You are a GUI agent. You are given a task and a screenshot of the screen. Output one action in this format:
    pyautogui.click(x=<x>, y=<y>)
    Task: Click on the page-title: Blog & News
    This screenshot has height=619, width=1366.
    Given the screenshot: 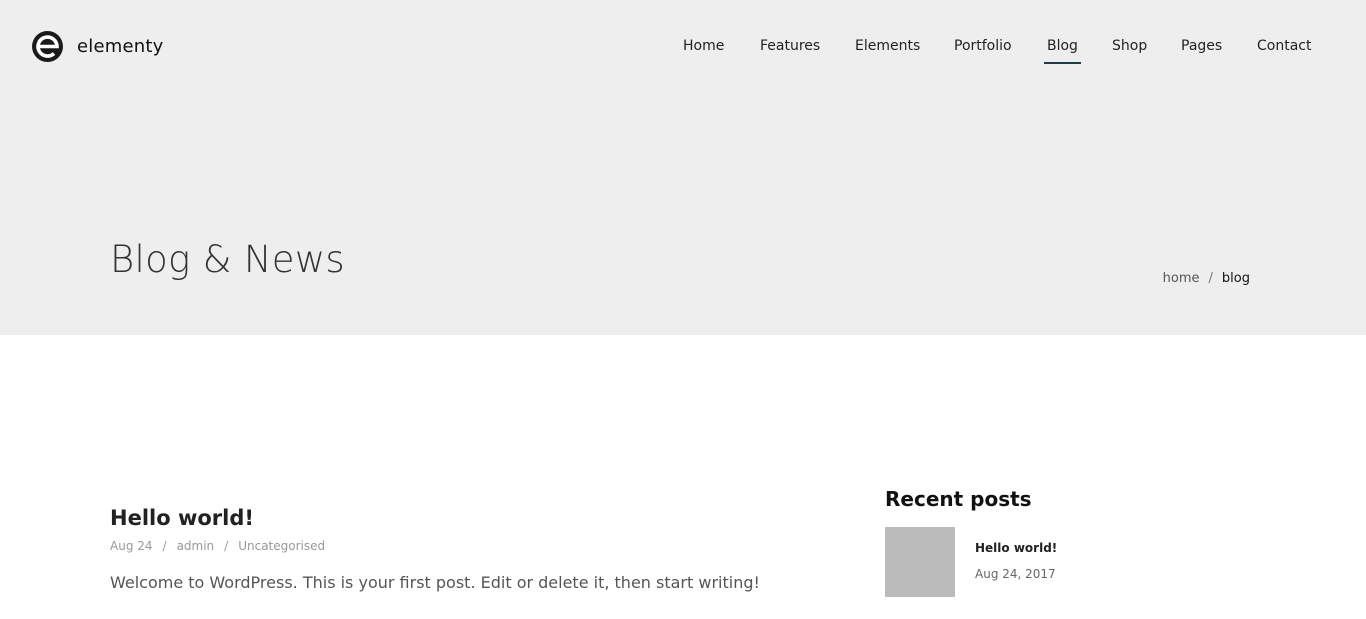 What is the action you would take?
    pyautogui.click(x=228, y=259)
    